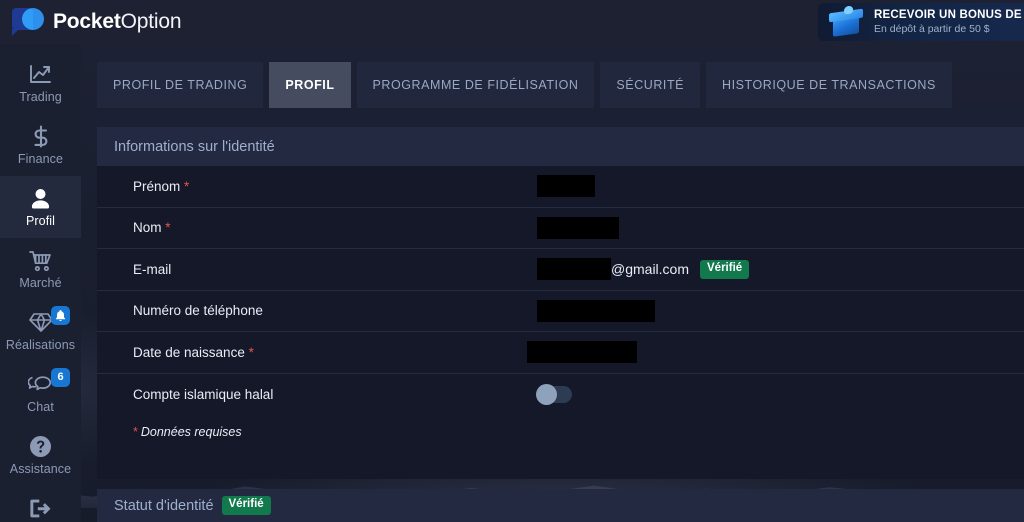  I want to click on tab-programme-de-fidelisation: PROGRAMME DE FIDÉLISATION, so click(475, 85).